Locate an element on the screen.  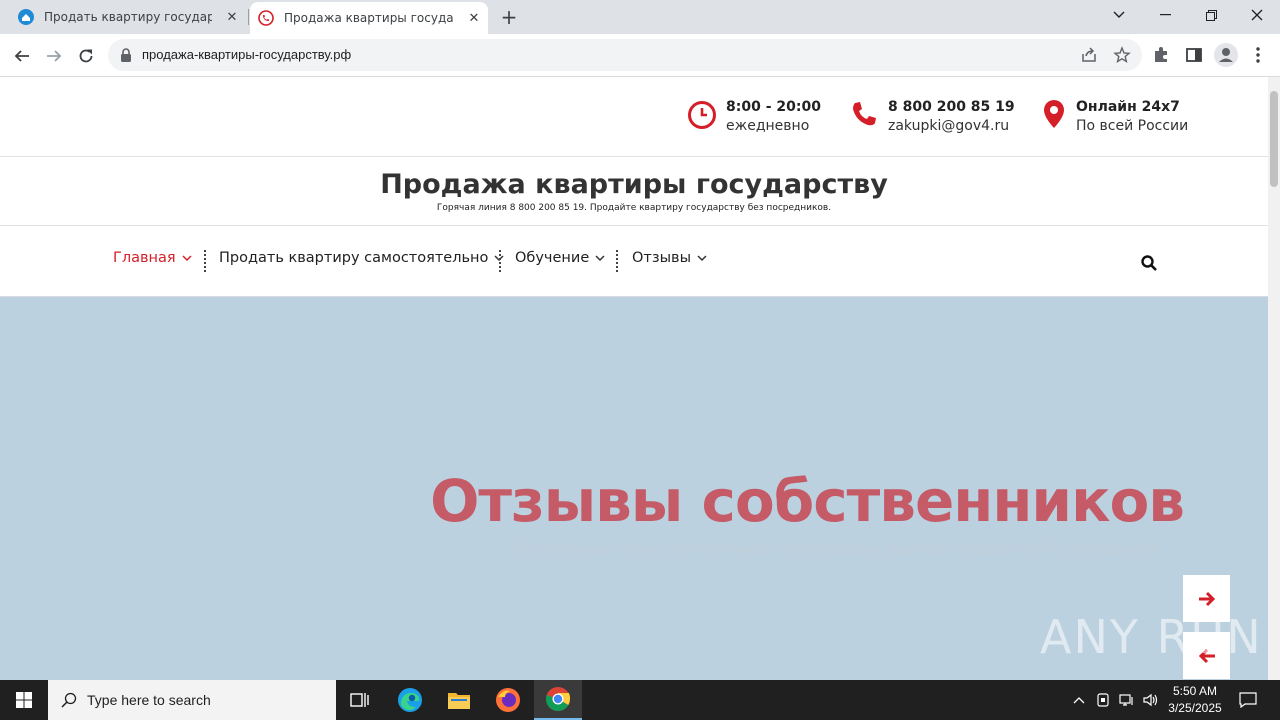
windows-logo-icon is located at coordinates (24, 700).